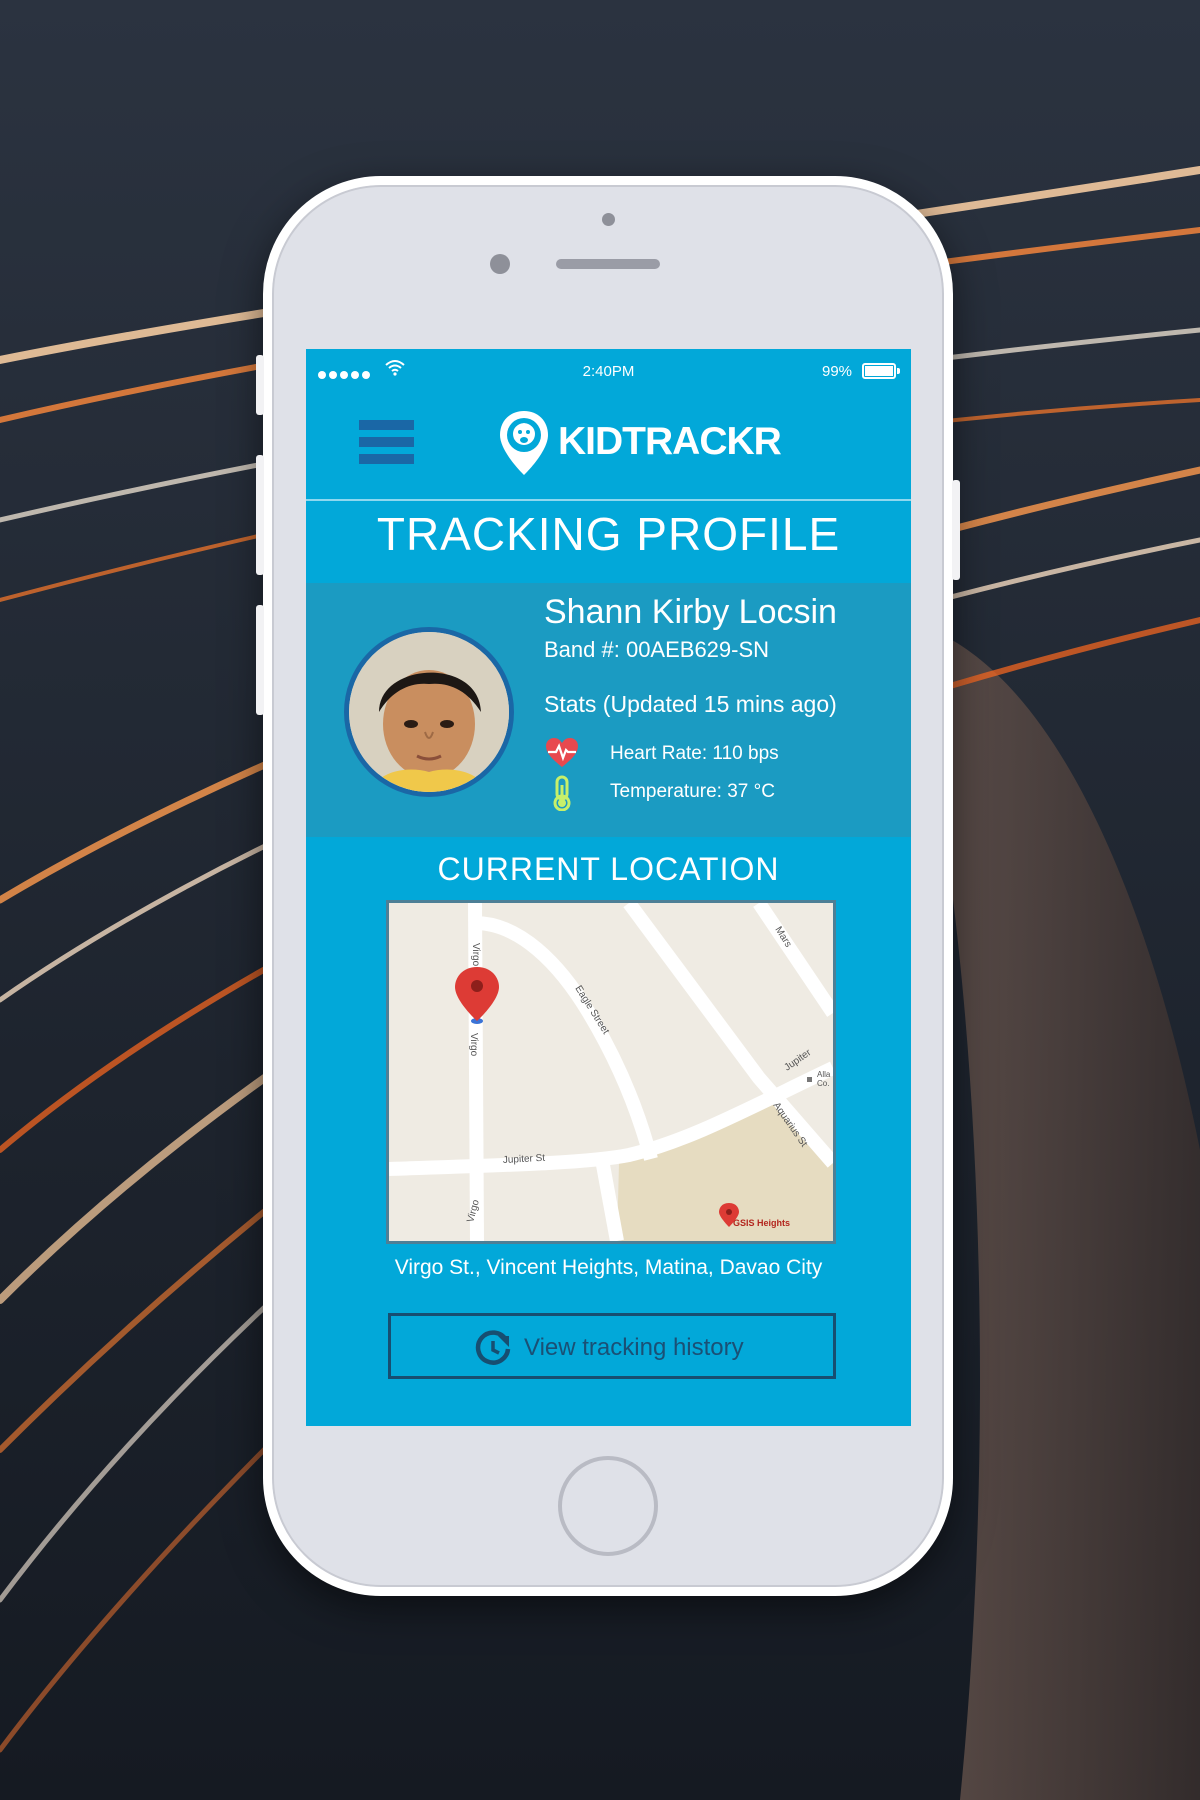  Describe the element at coordinates (879, 371) in the screenshot. I see `battery-icon` at that location.